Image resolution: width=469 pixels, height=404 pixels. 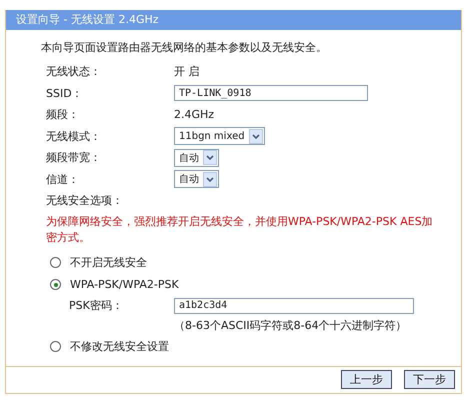 I want to click on back-button: 上一步, so click(x=366, y=379).